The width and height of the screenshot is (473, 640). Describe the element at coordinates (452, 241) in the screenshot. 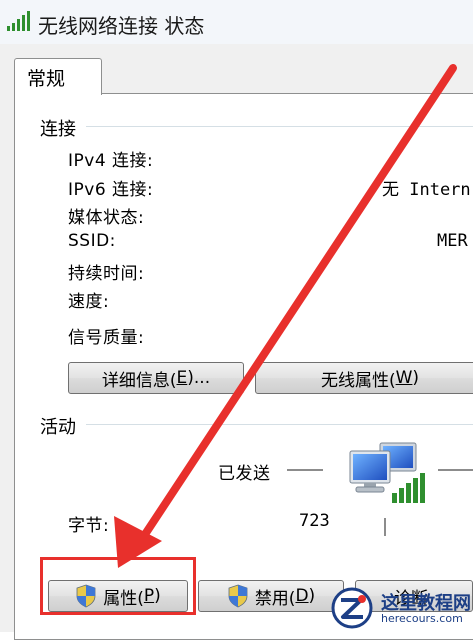

I see `ssid-value: MER` at that location.